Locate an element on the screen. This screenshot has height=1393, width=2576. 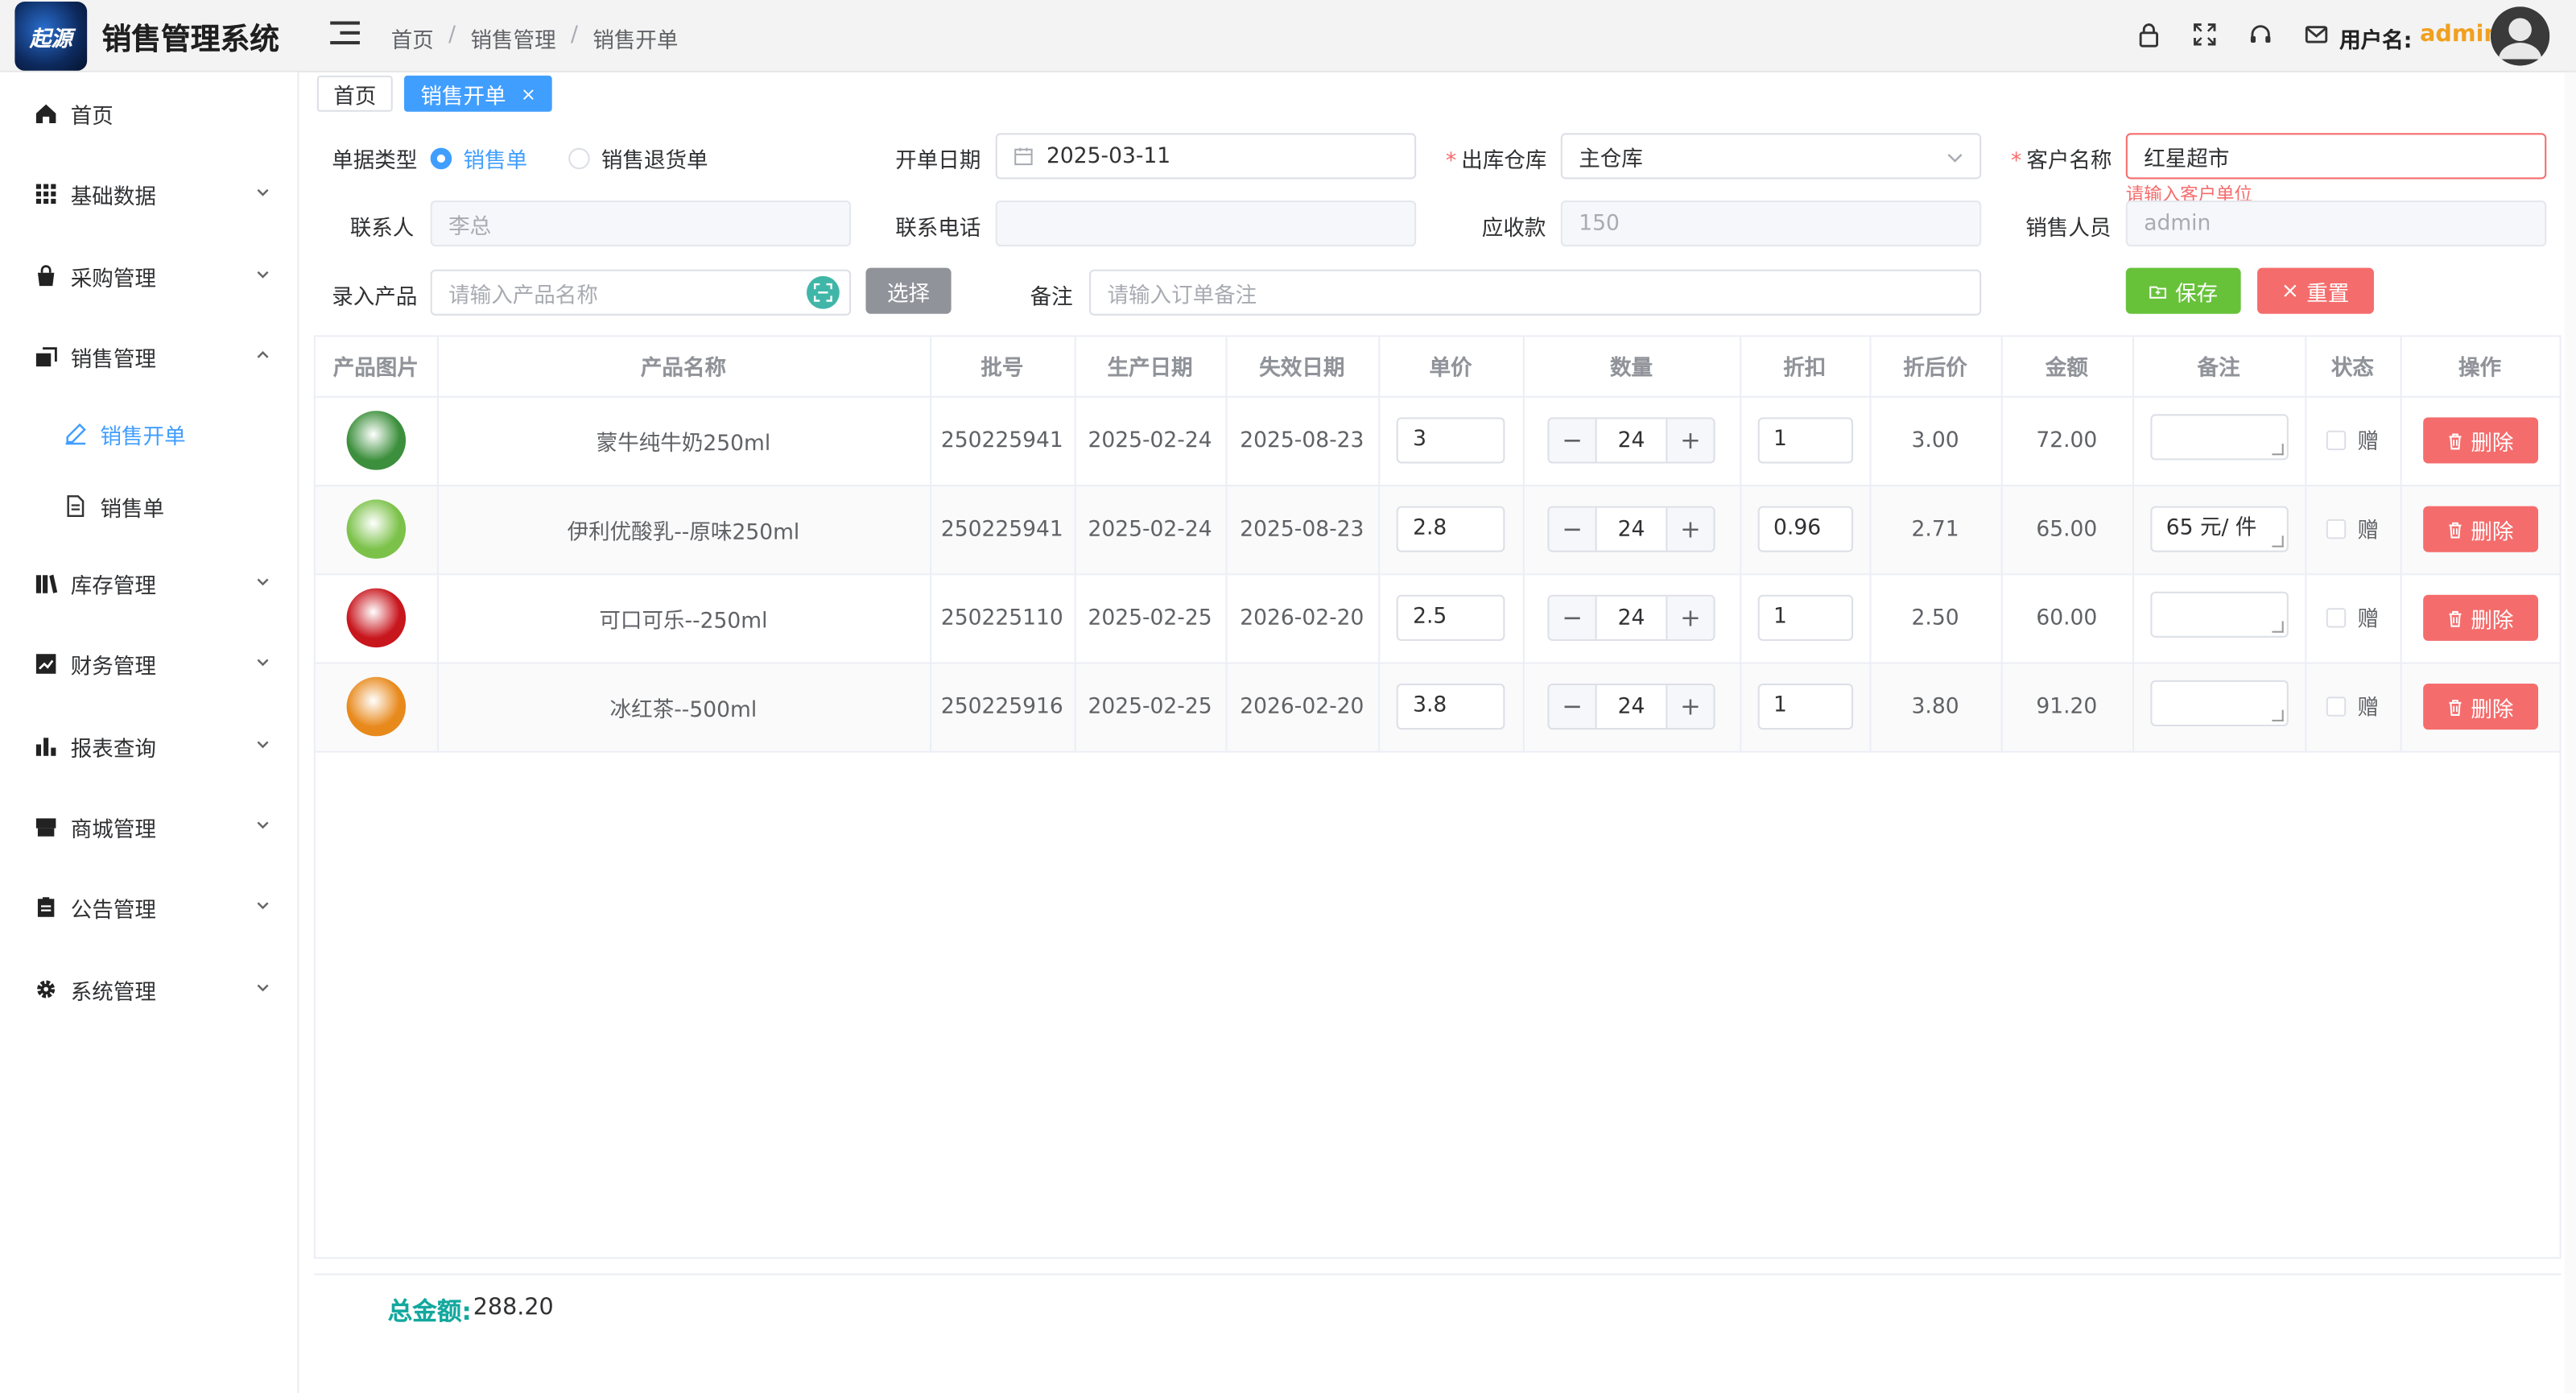
col-header-status: 状态 is located at coordinates (2353, 367).